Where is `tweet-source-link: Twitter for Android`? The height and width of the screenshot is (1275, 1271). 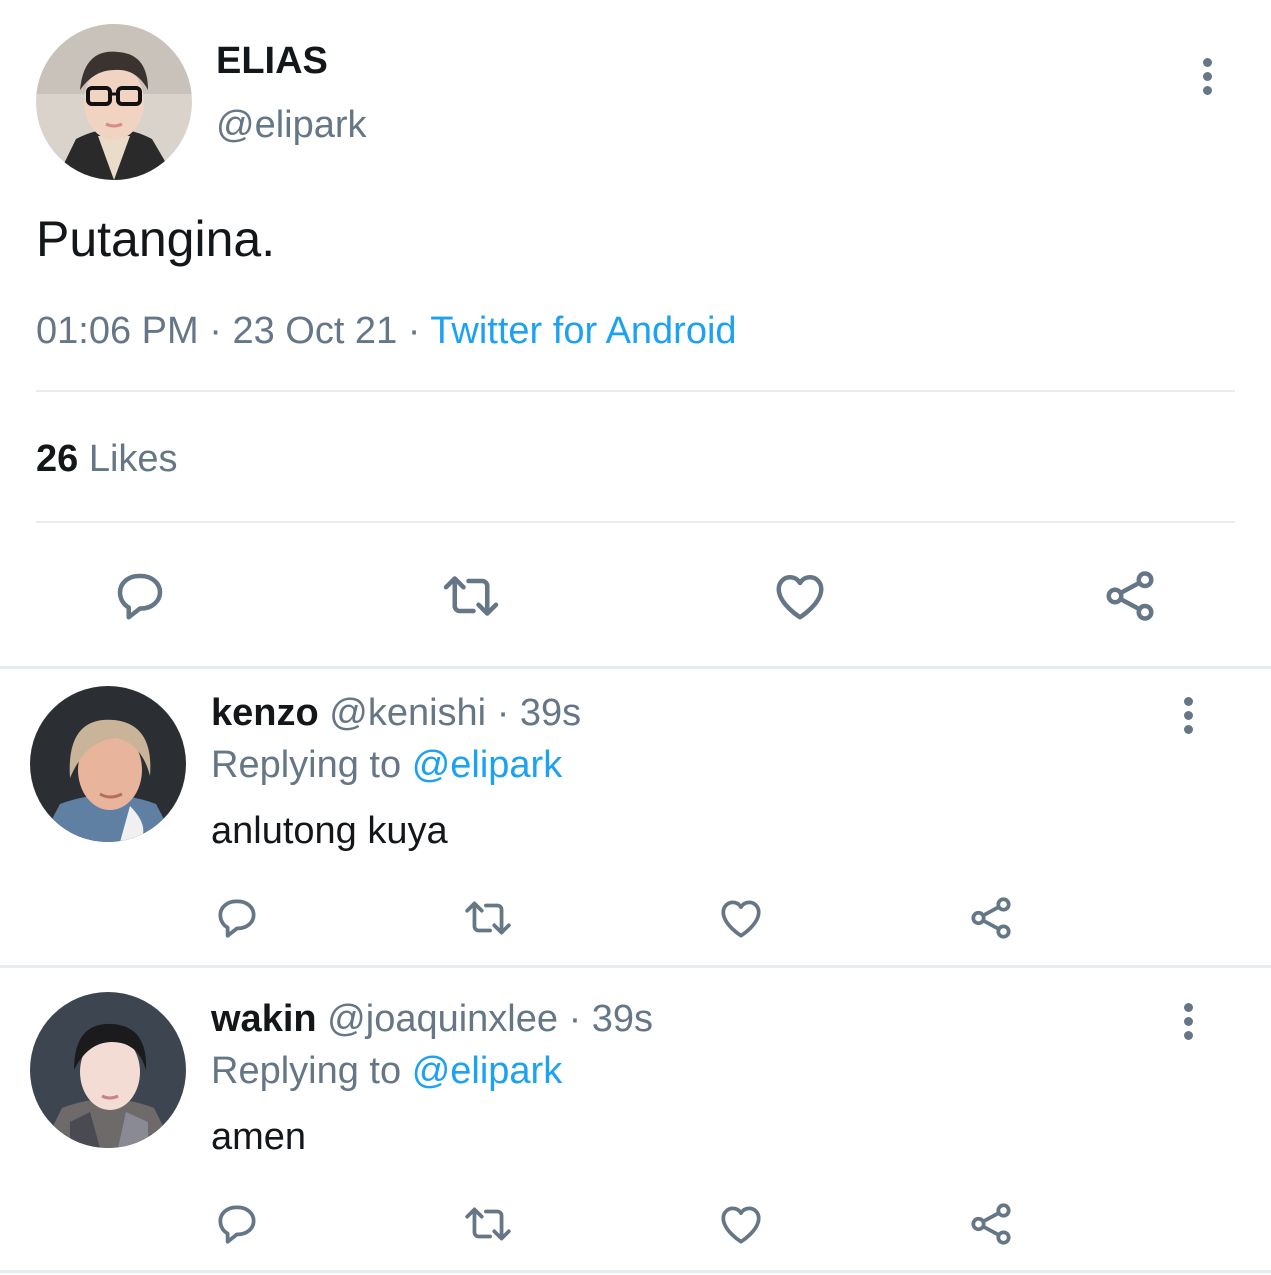
tweet-source-link: Twitter for Android is located at coordinates (583, 331).